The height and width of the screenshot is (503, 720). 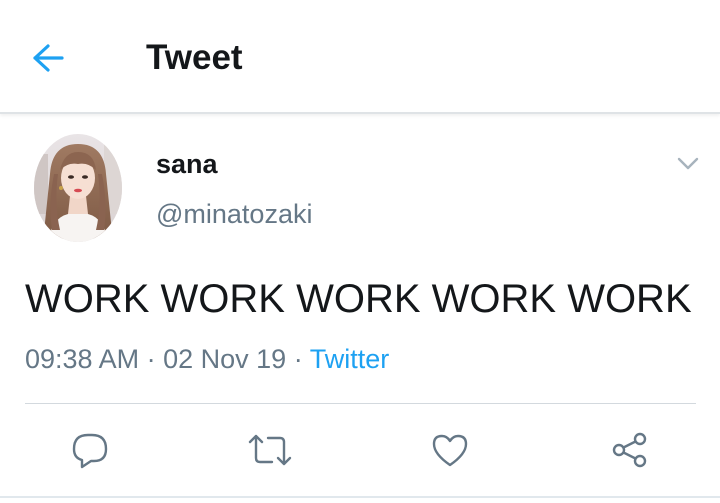 I want to click on retweet-icon, so click(x=270, y=450).